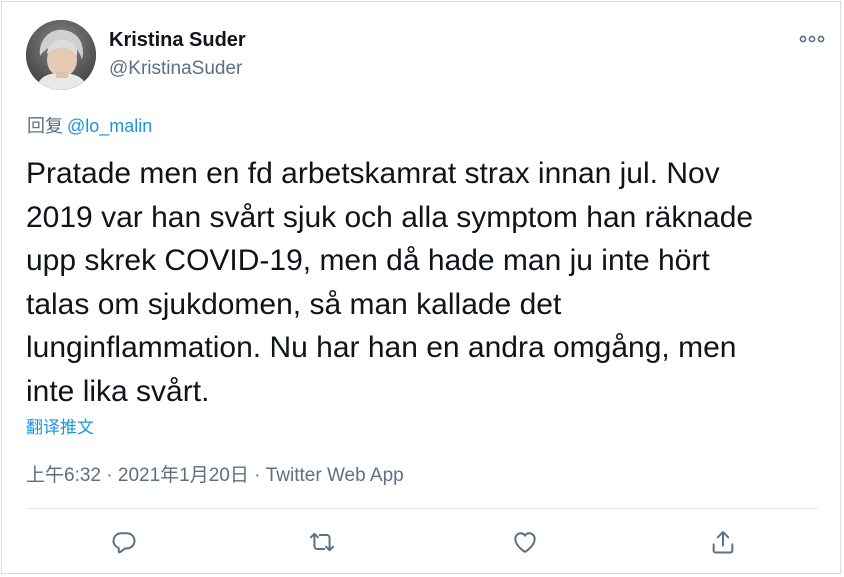 The width and height of the screenshot is (844, 577). I want to click on translate-tweet-link: 翻译推文, so click(60, 425).